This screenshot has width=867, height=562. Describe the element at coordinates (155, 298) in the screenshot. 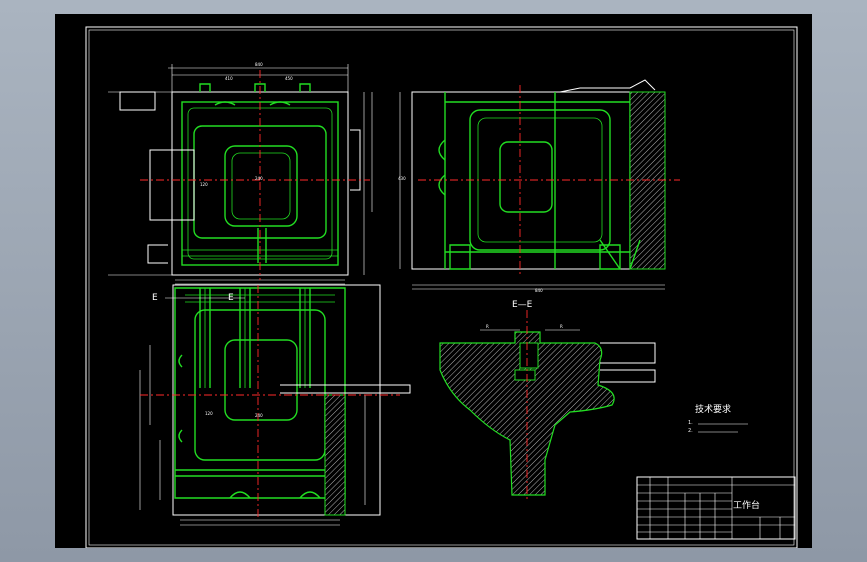

I see `section-marker-left: E` at that location.